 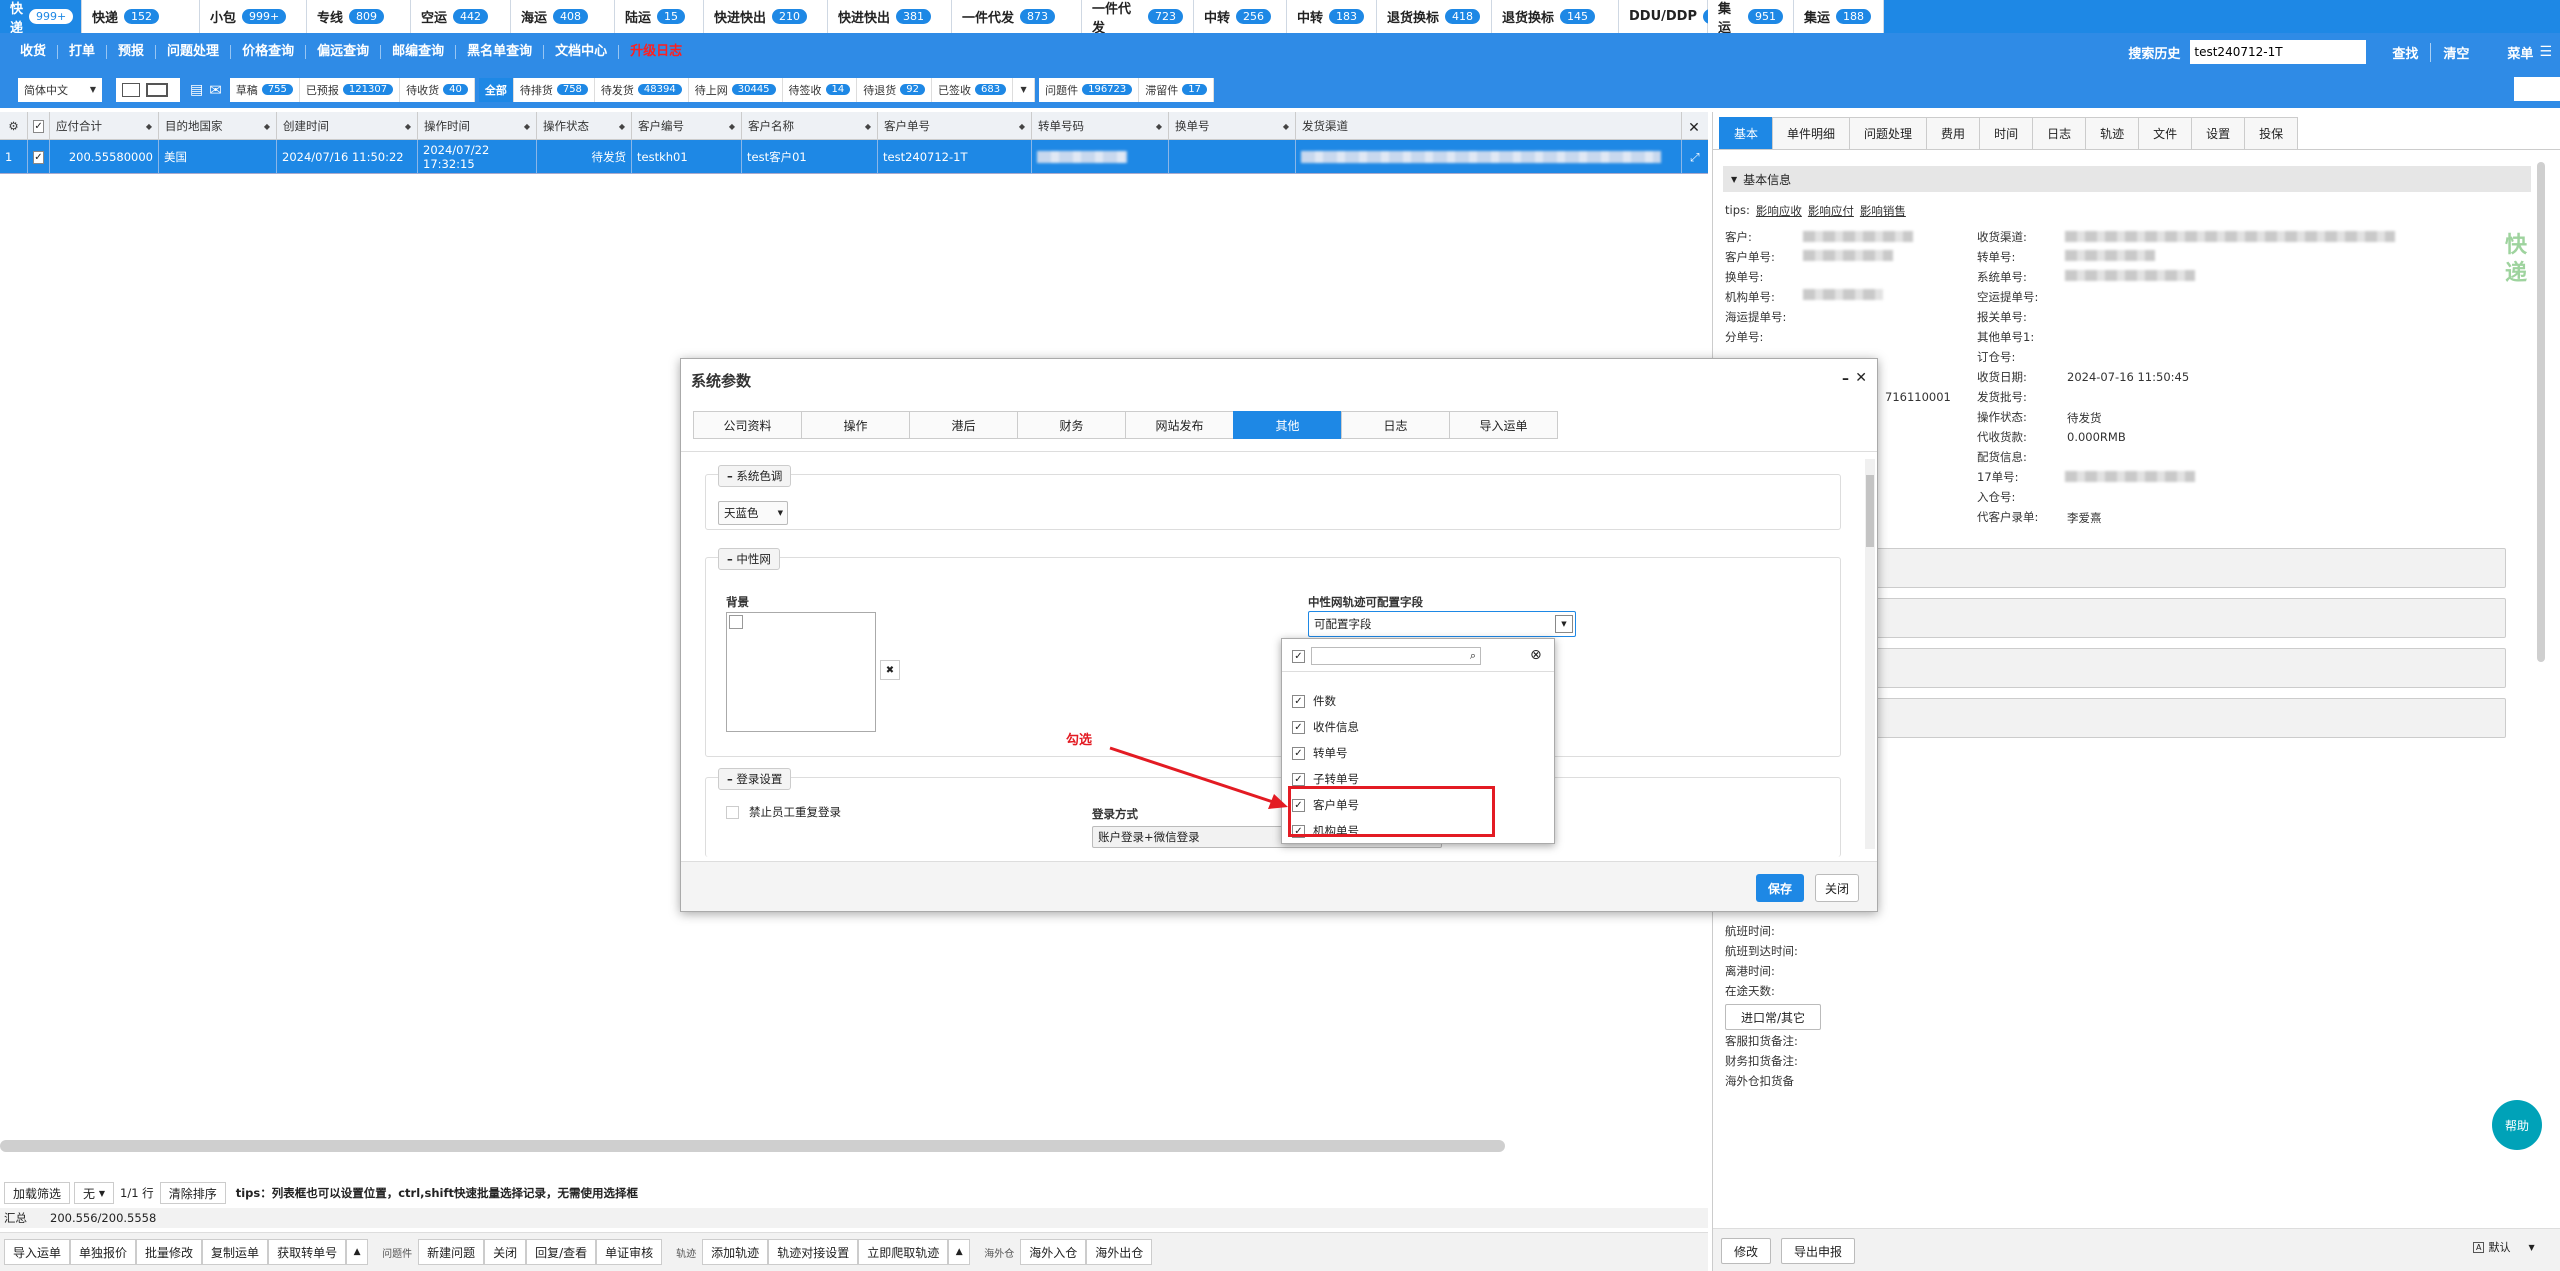 I want to click on dropdown-option: ✓ 件数, so click(x=1314, y=701).